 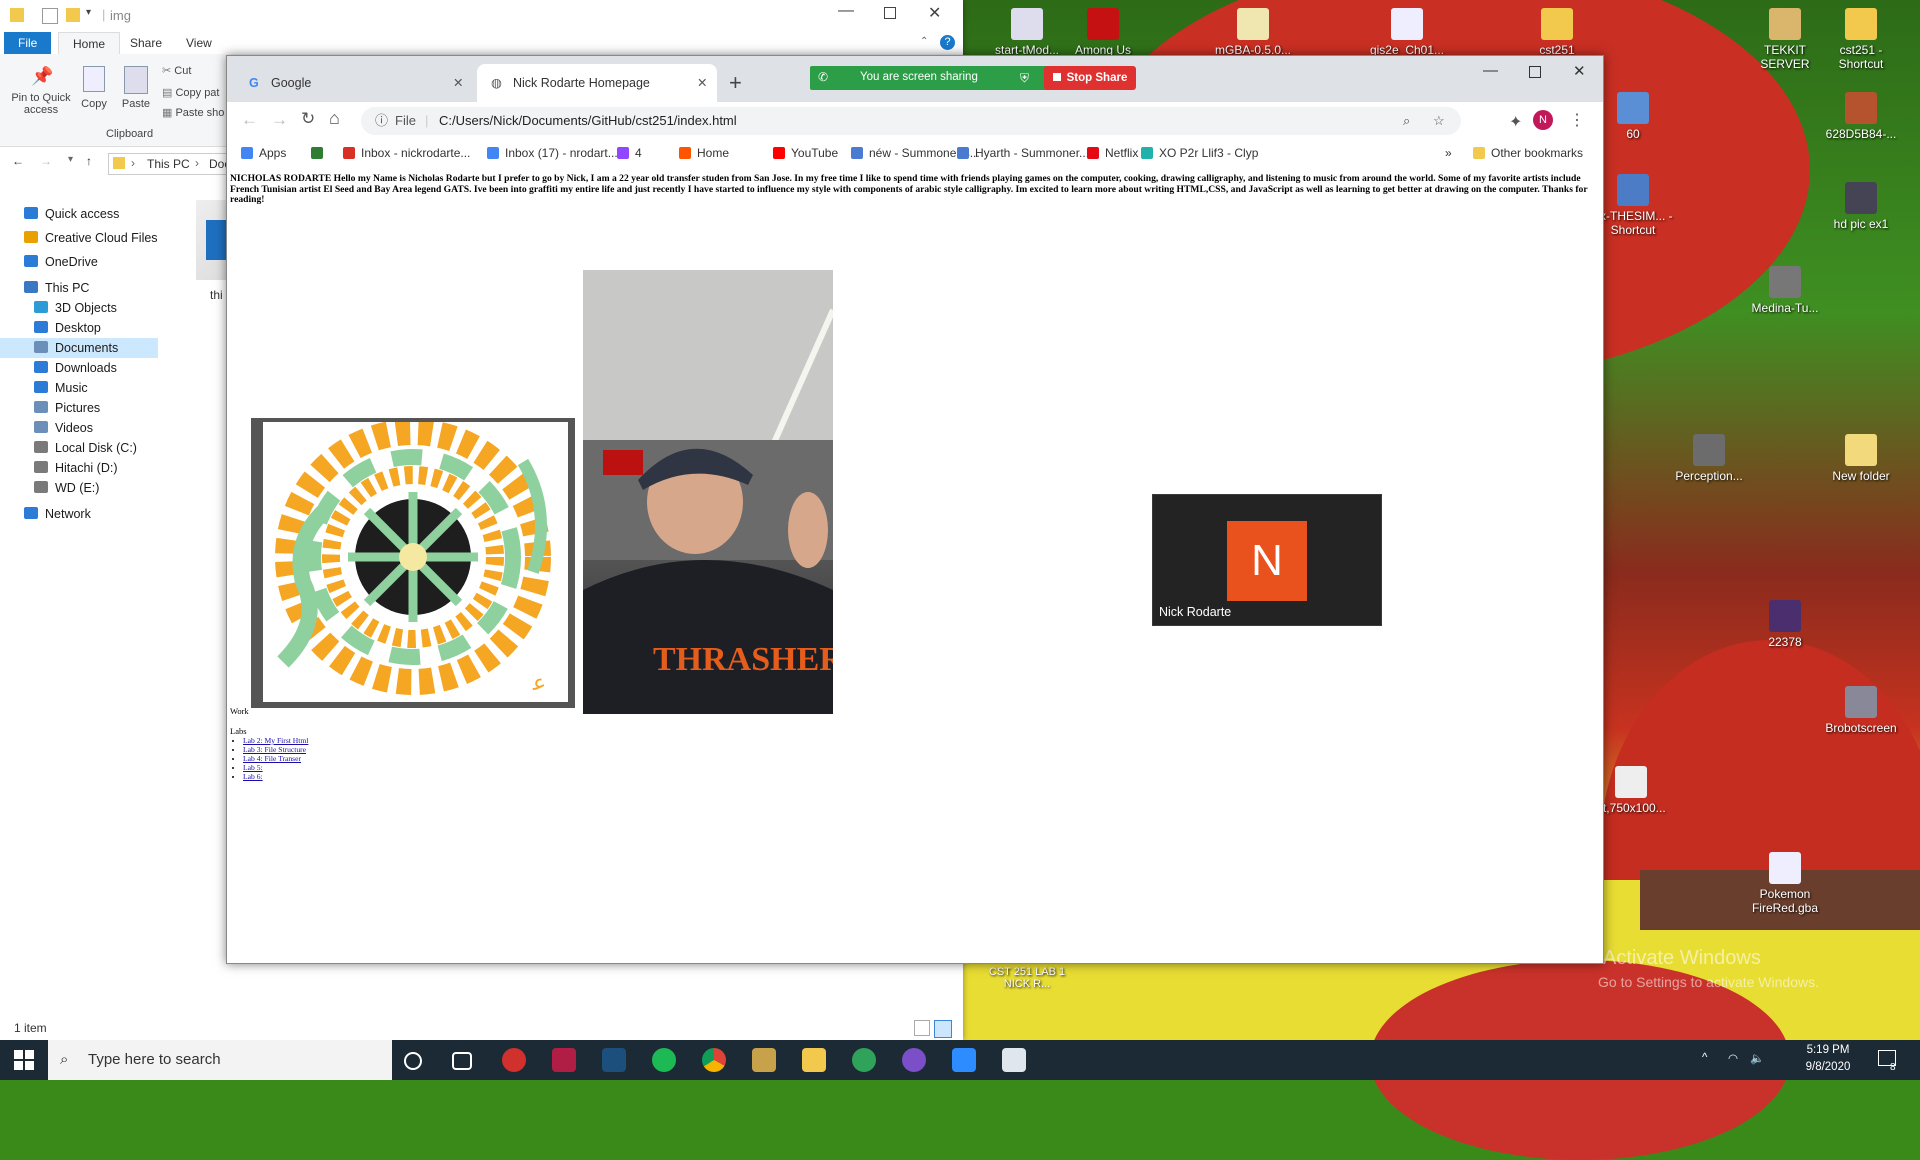 What do you see at coordinates (57, 514) in the screenshot?
I see `nav-item-network: Network` at bounding box center [57, 514].